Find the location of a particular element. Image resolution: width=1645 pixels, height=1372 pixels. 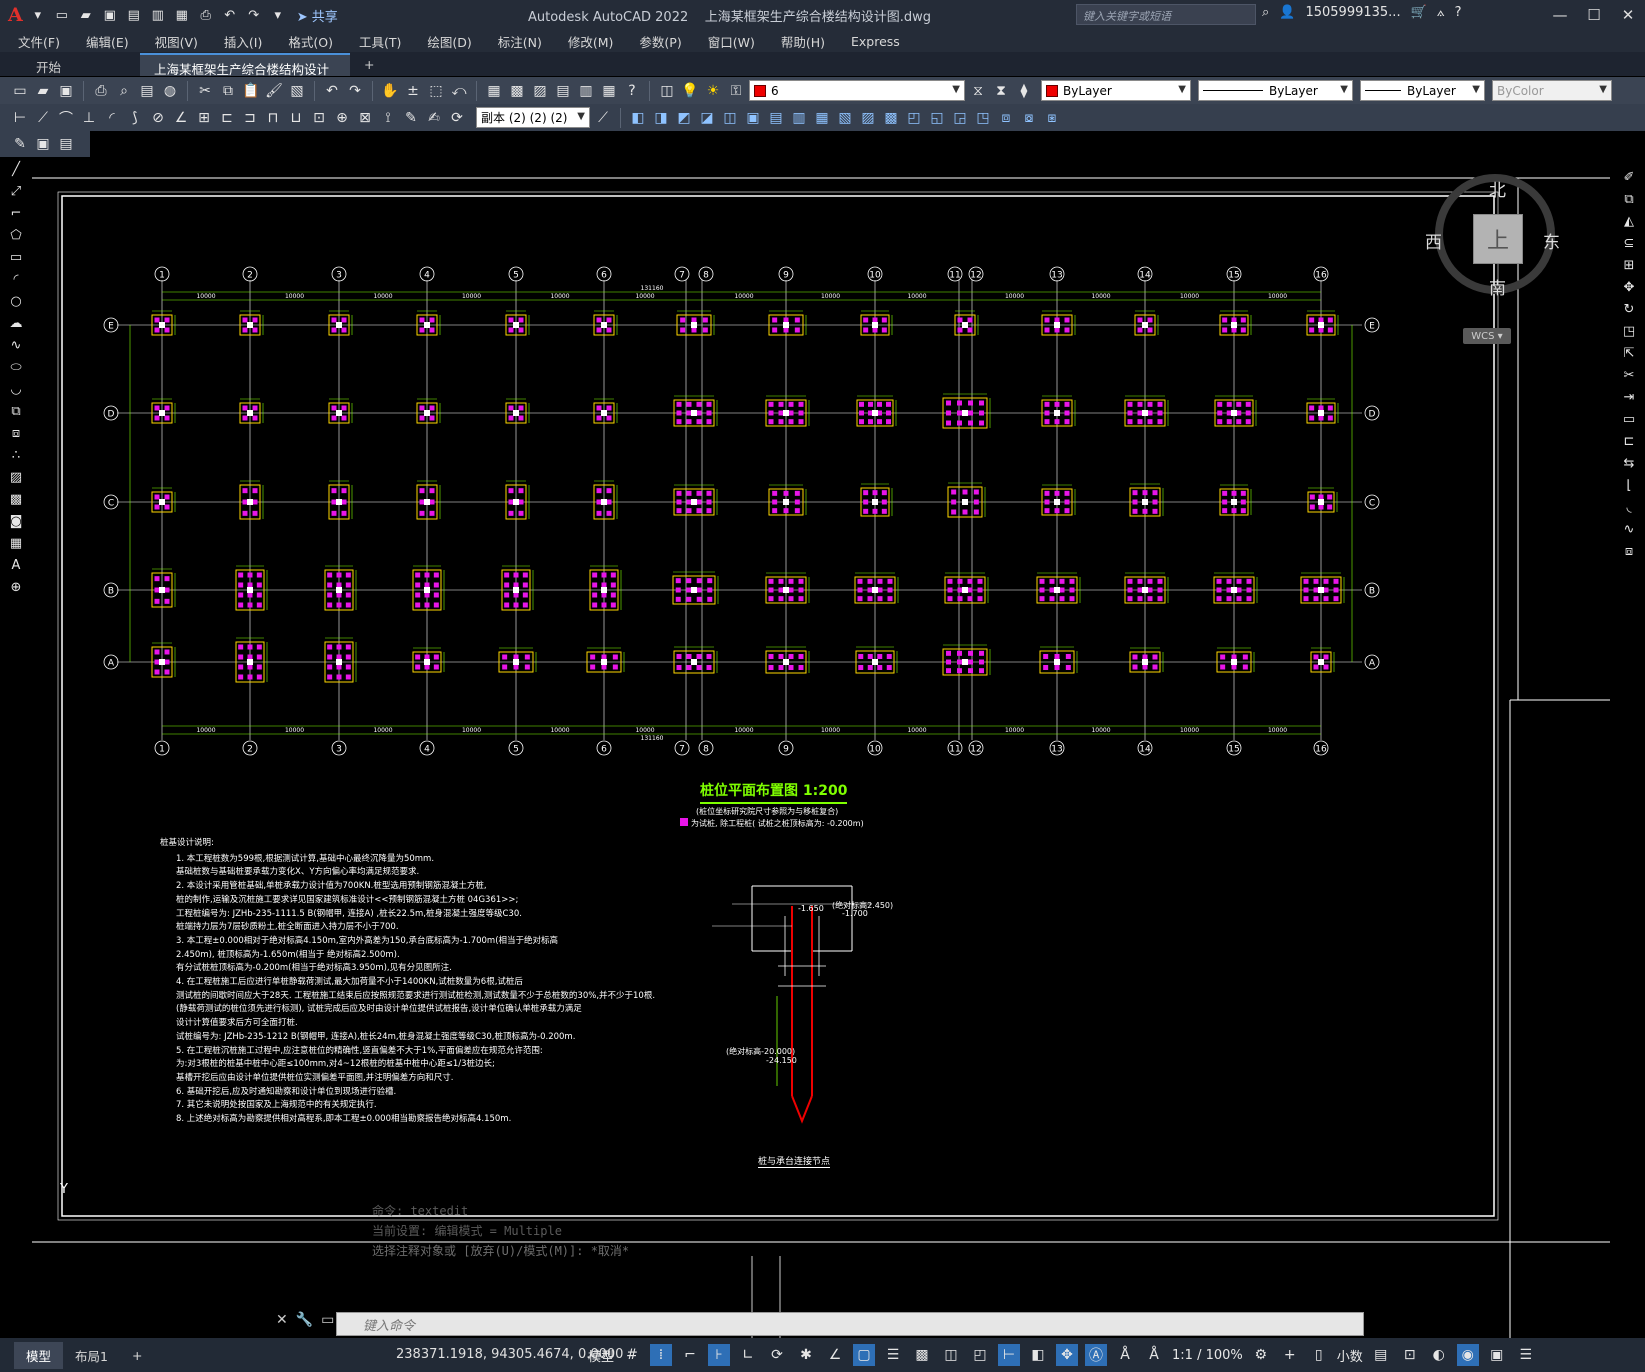

center-mark-icon: ⊕ is located at coordinates (342, 118).